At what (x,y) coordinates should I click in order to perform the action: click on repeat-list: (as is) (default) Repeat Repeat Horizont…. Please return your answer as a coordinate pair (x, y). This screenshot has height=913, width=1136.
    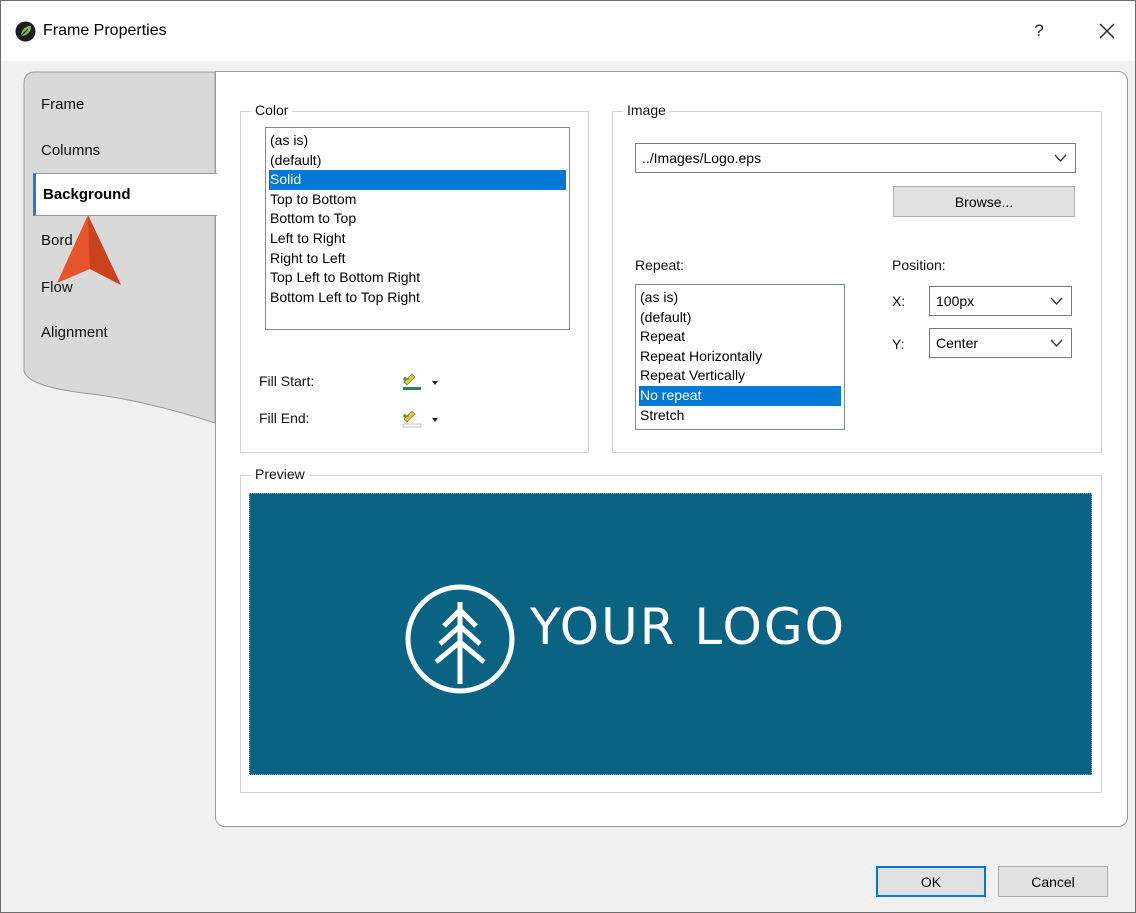
    Looking at the image, I should click on (740, 357).